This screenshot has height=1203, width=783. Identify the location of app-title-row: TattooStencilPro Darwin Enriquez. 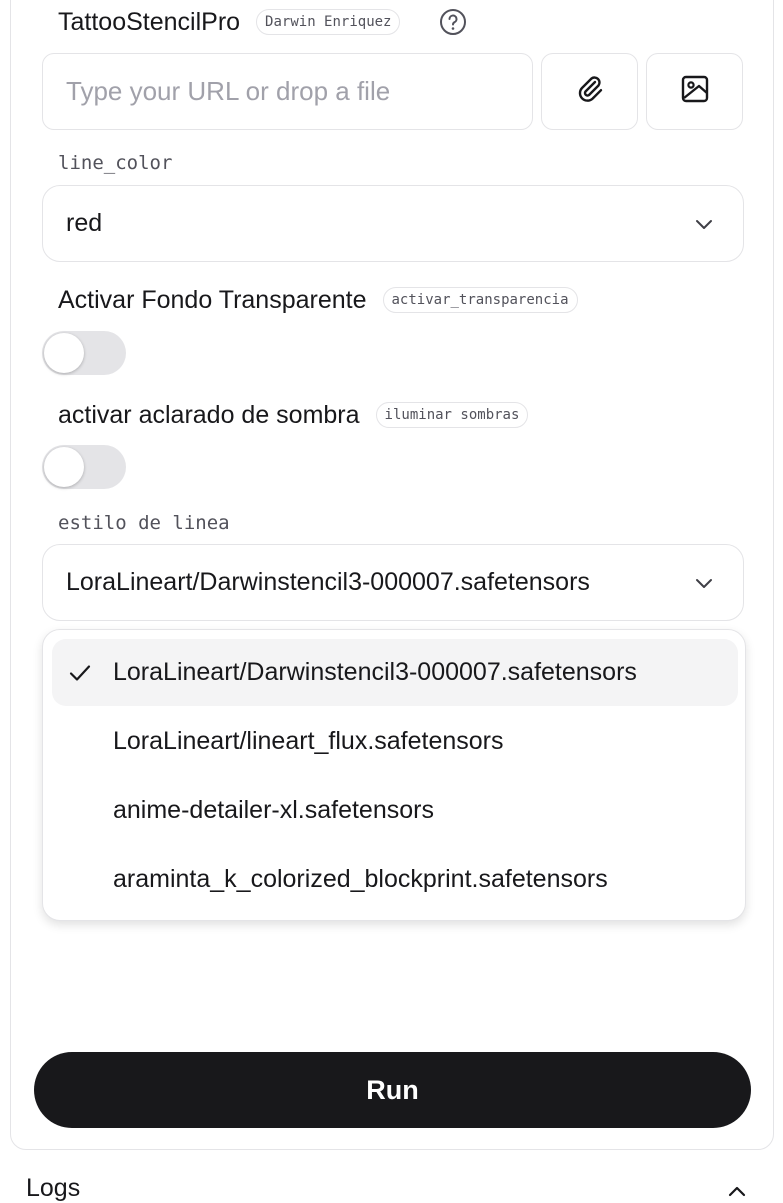
(229, 22).